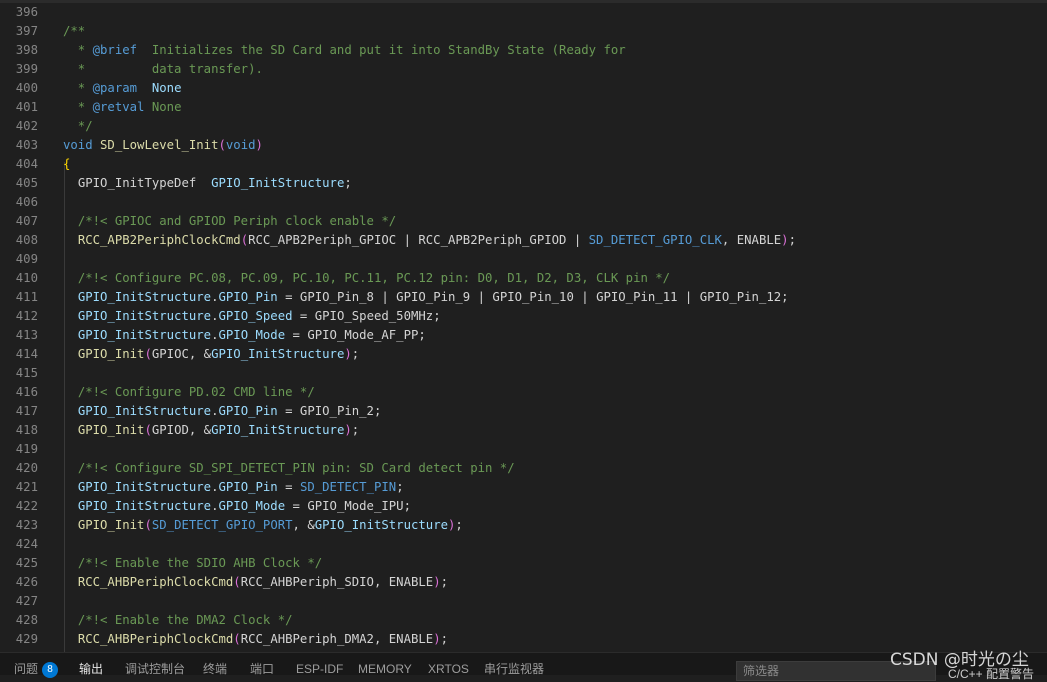 This screenshot has height=682, width=1047. What do you see at coordinates (523, 544) in the screenshot?
I see `code-line: 424` at bounding box center [523, 544].